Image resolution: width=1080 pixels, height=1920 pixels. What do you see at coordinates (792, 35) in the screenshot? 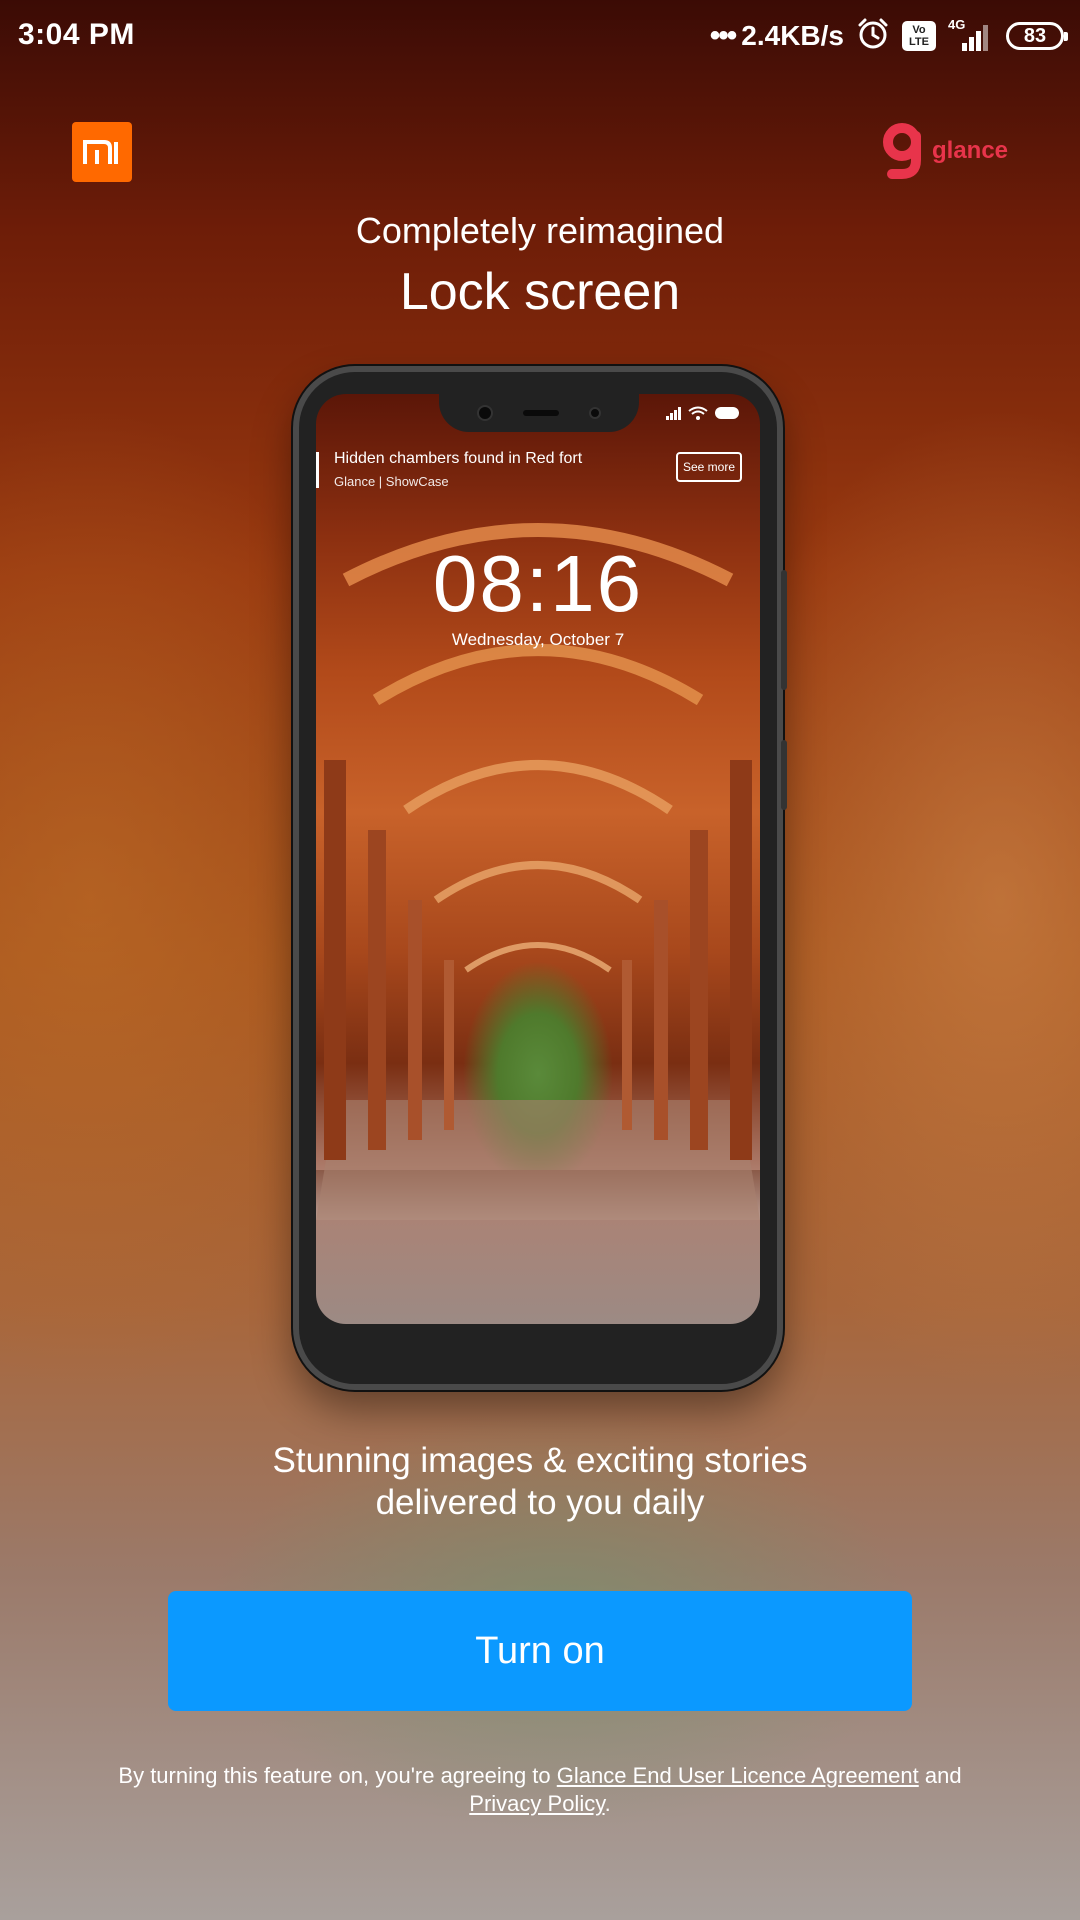
I see `network-speed: 2.4KB/s` at bounding box center [792, 35].